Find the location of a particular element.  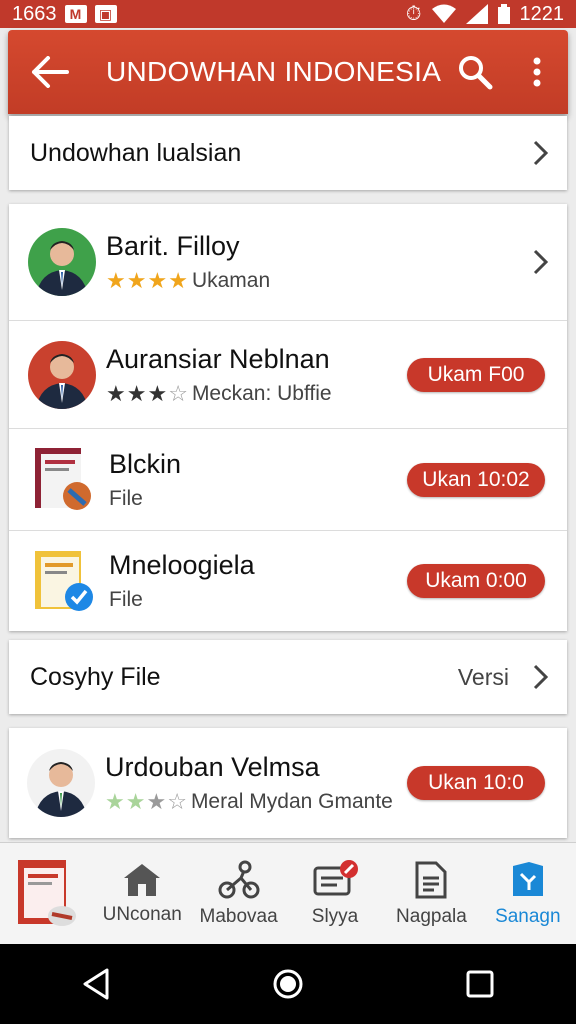

share-icon is located at coordinates (239, 879).